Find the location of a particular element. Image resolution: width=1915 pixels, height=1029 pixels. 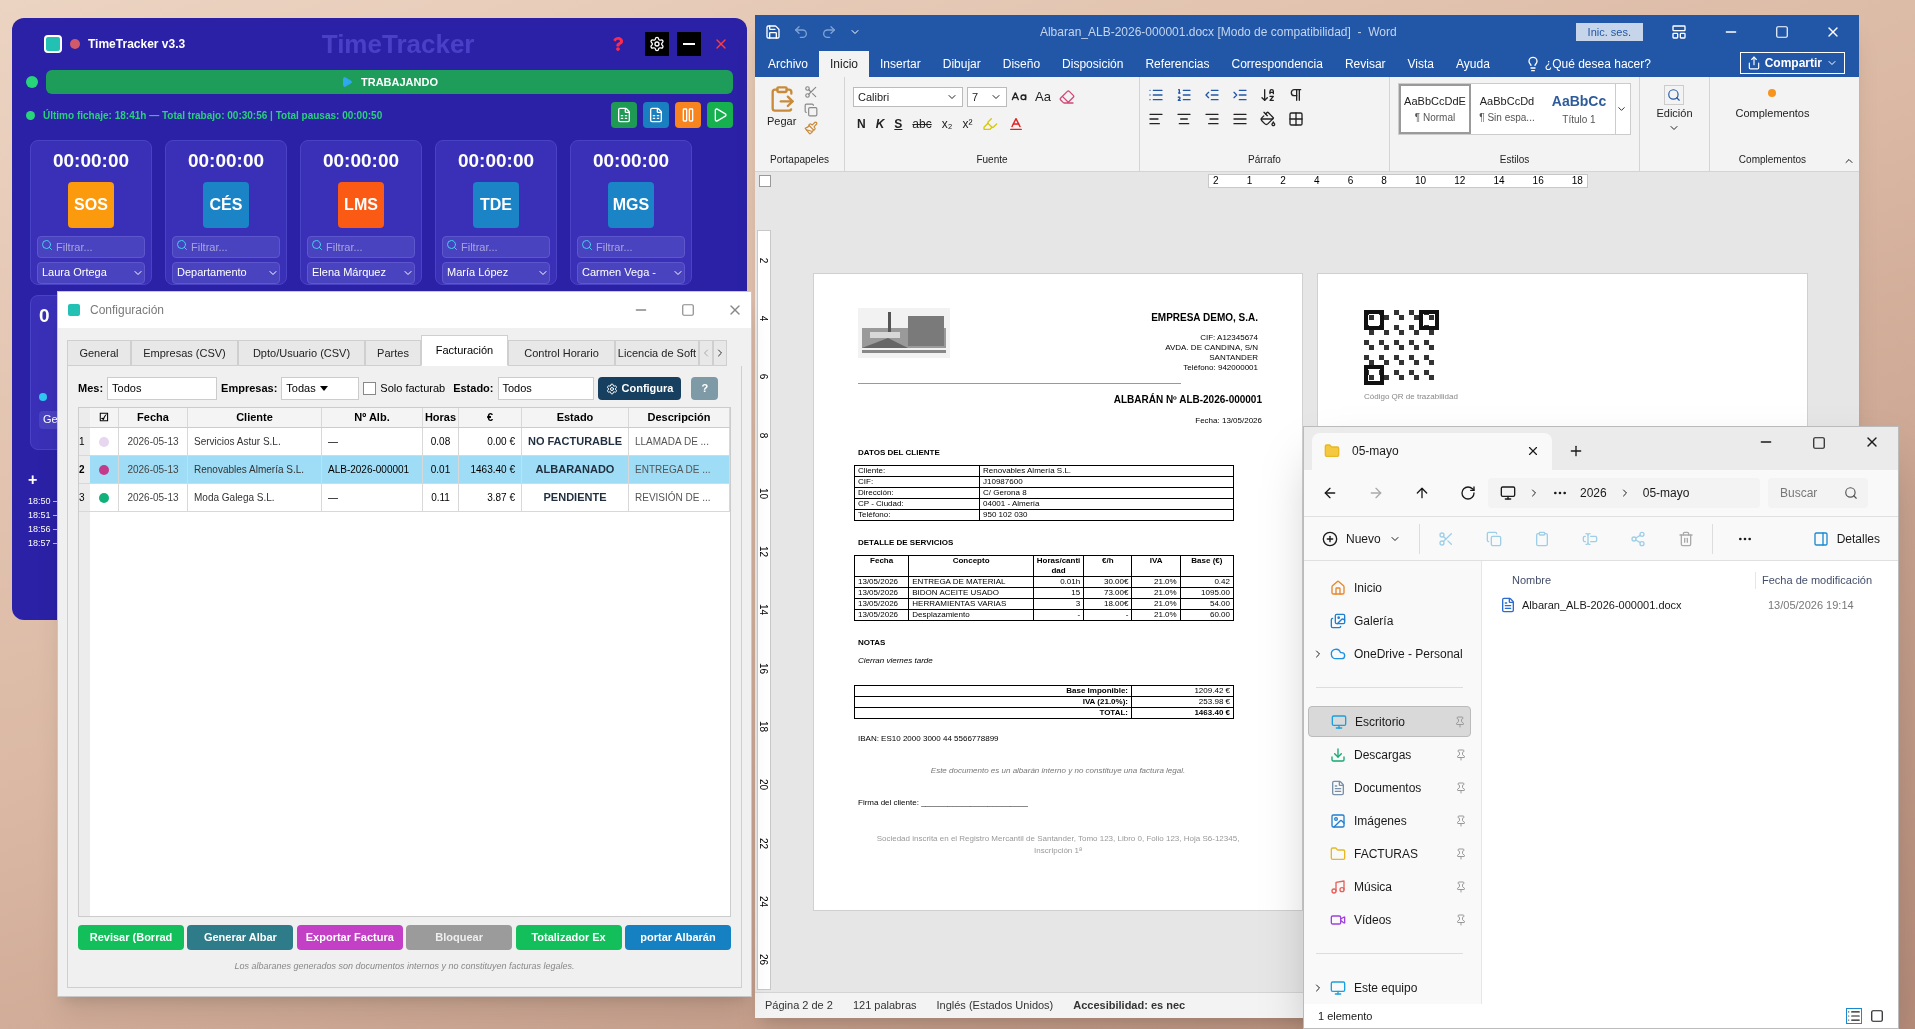

copy-icon is located at coordinates (811, 110).